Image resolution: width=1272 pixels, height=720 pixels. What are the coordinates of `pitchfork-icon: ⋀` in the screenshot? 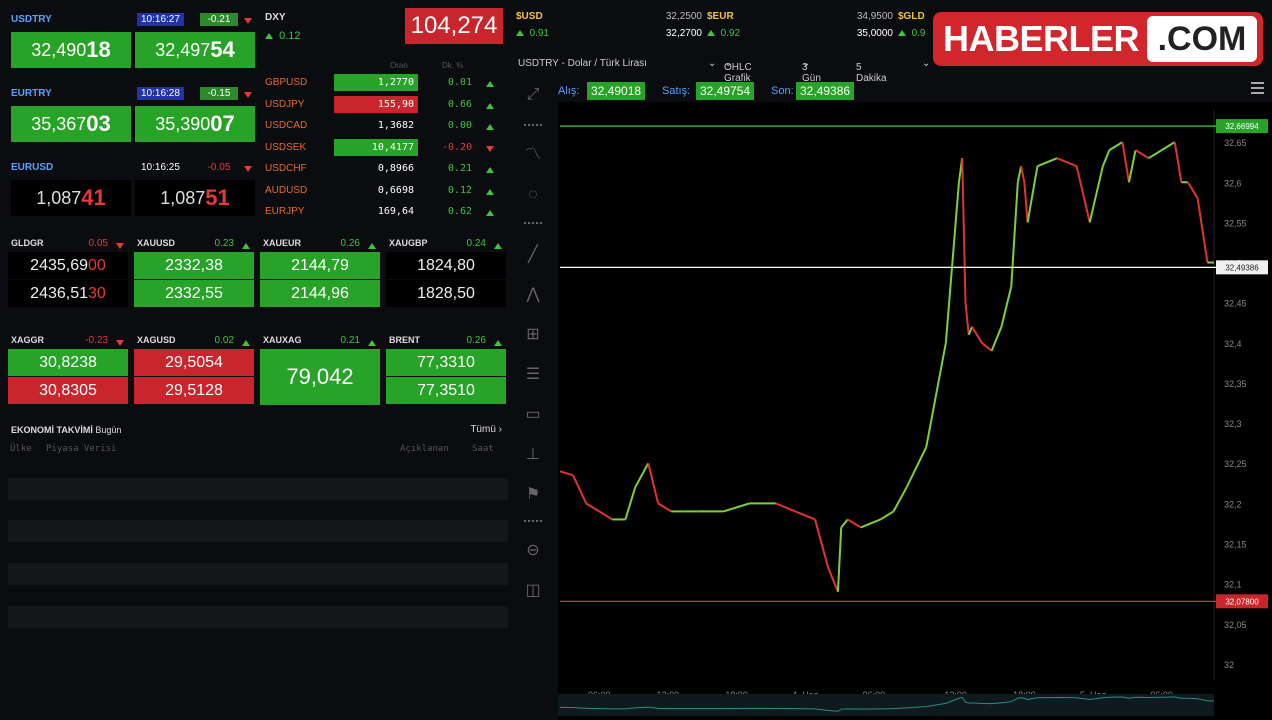 It's located at (533, 295).